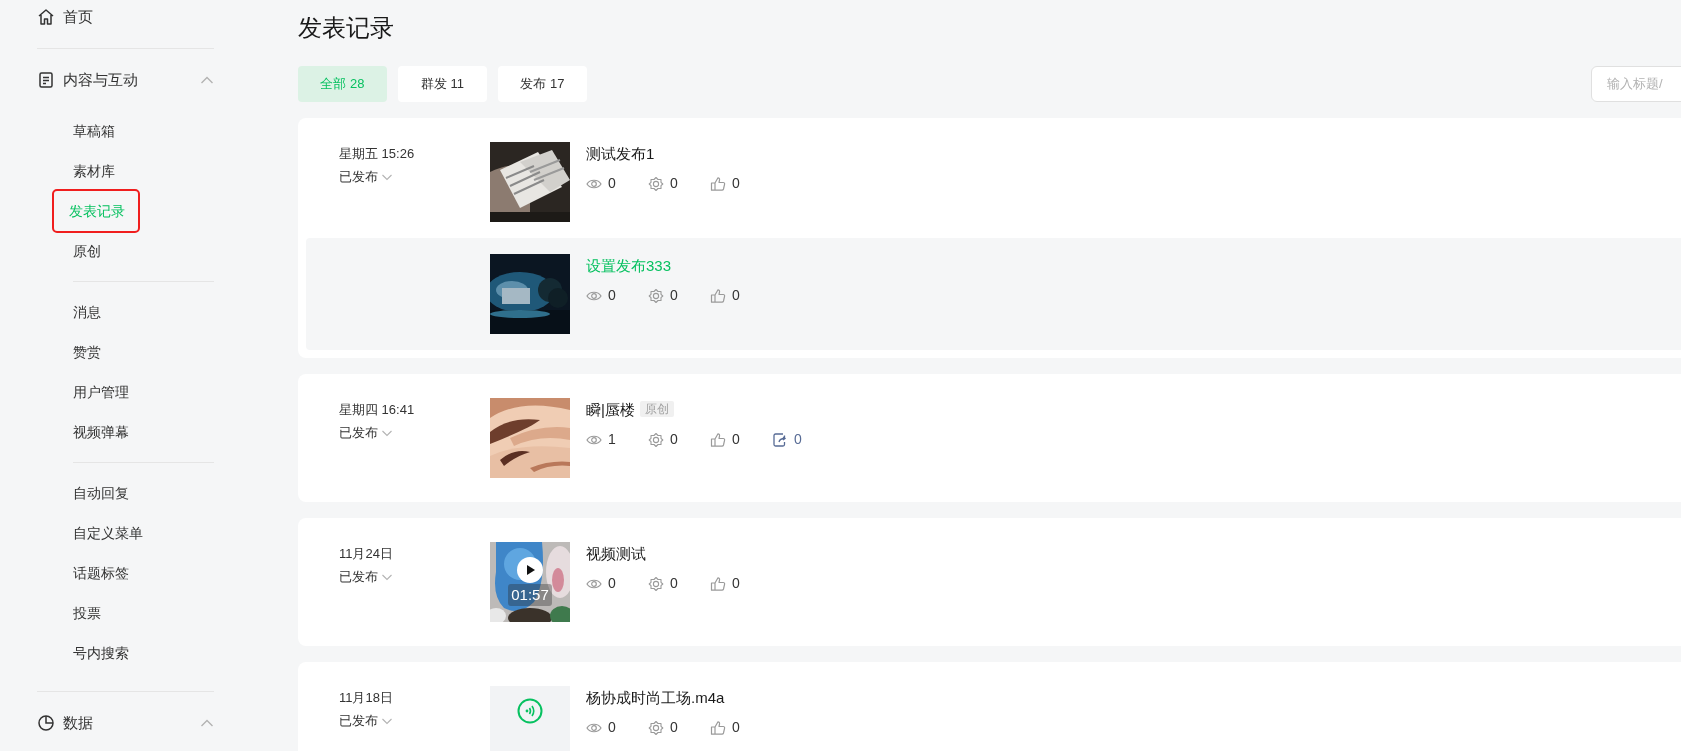  Describe the element at coordinates (101, 653) in the screenshot. I see `sidebar-item: 号内搜索` at that location.